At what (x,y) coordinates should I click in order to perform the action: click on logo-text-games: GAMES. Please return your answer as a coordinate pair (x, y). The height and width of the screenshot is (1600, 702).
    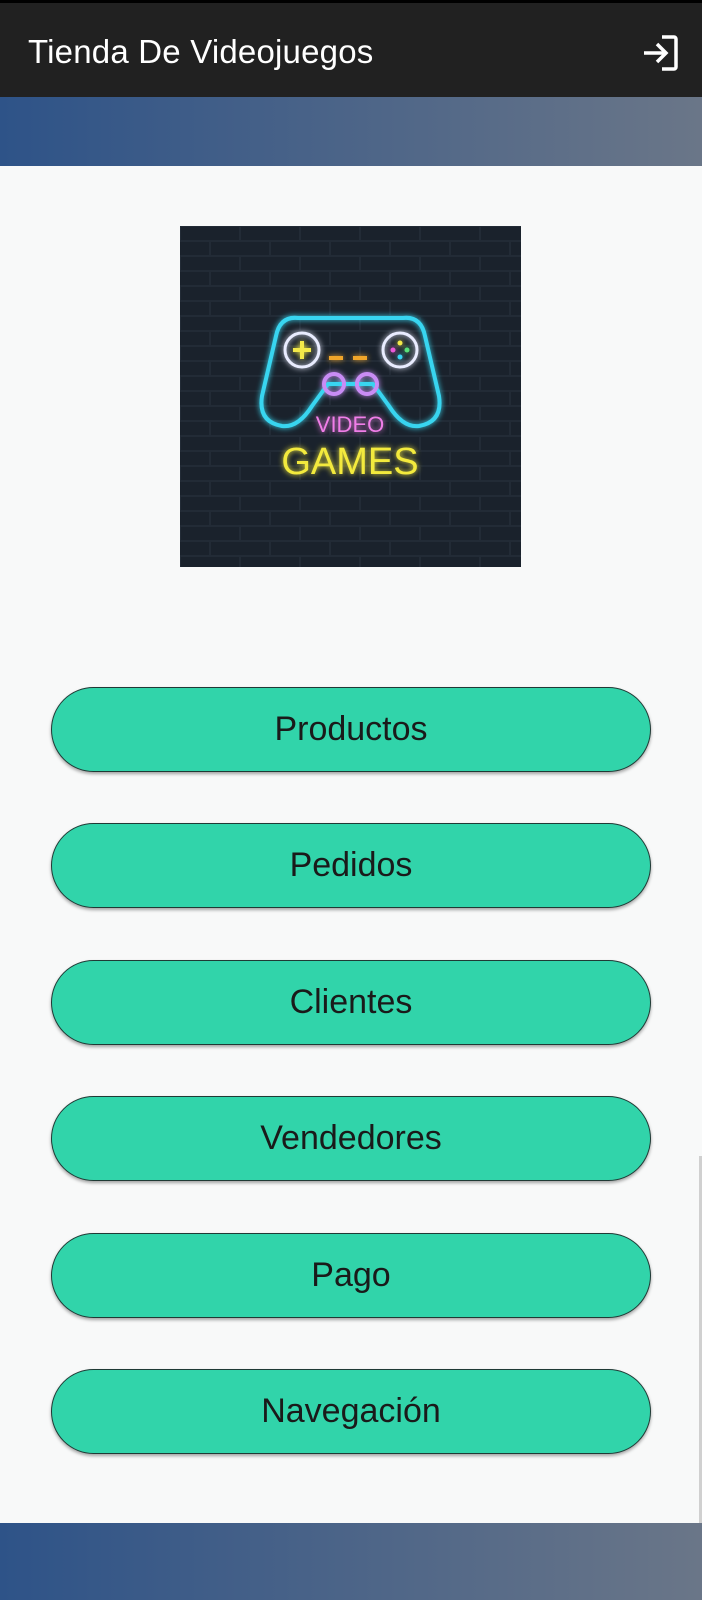
    Looking at the image, I should click on (349, 462).